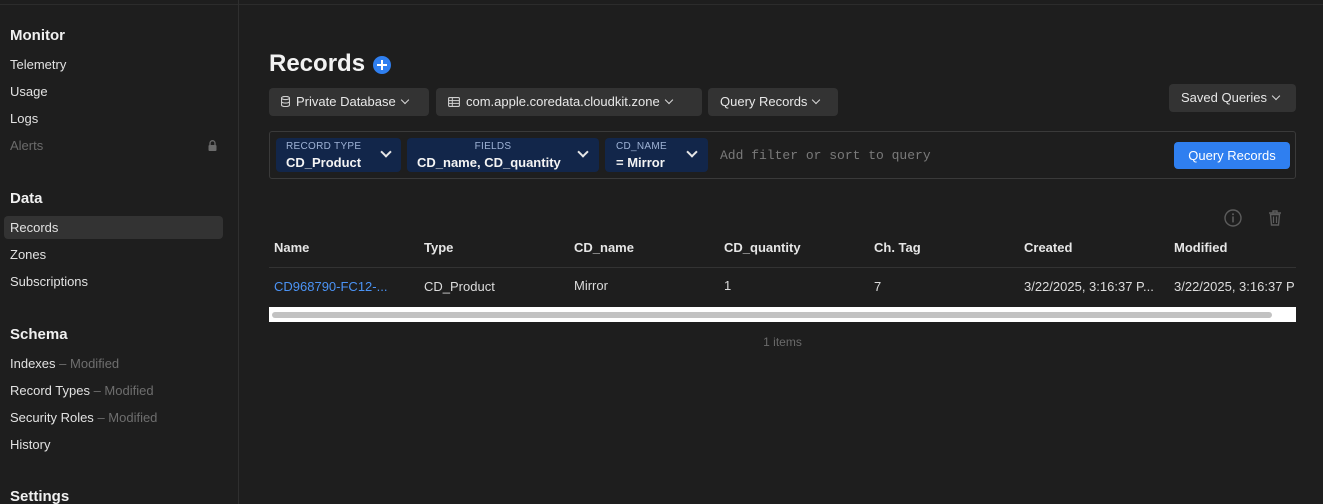  Describe the element at coordinates (728, 285) in the screenshot. I see `cell-cd-quantity: 1` at that location.